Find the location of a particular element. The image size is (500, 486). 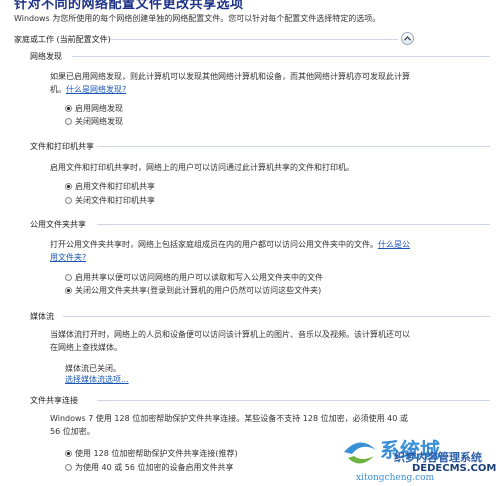

watermark-url: xitongcheng.com is located at coordinates (395, 478).